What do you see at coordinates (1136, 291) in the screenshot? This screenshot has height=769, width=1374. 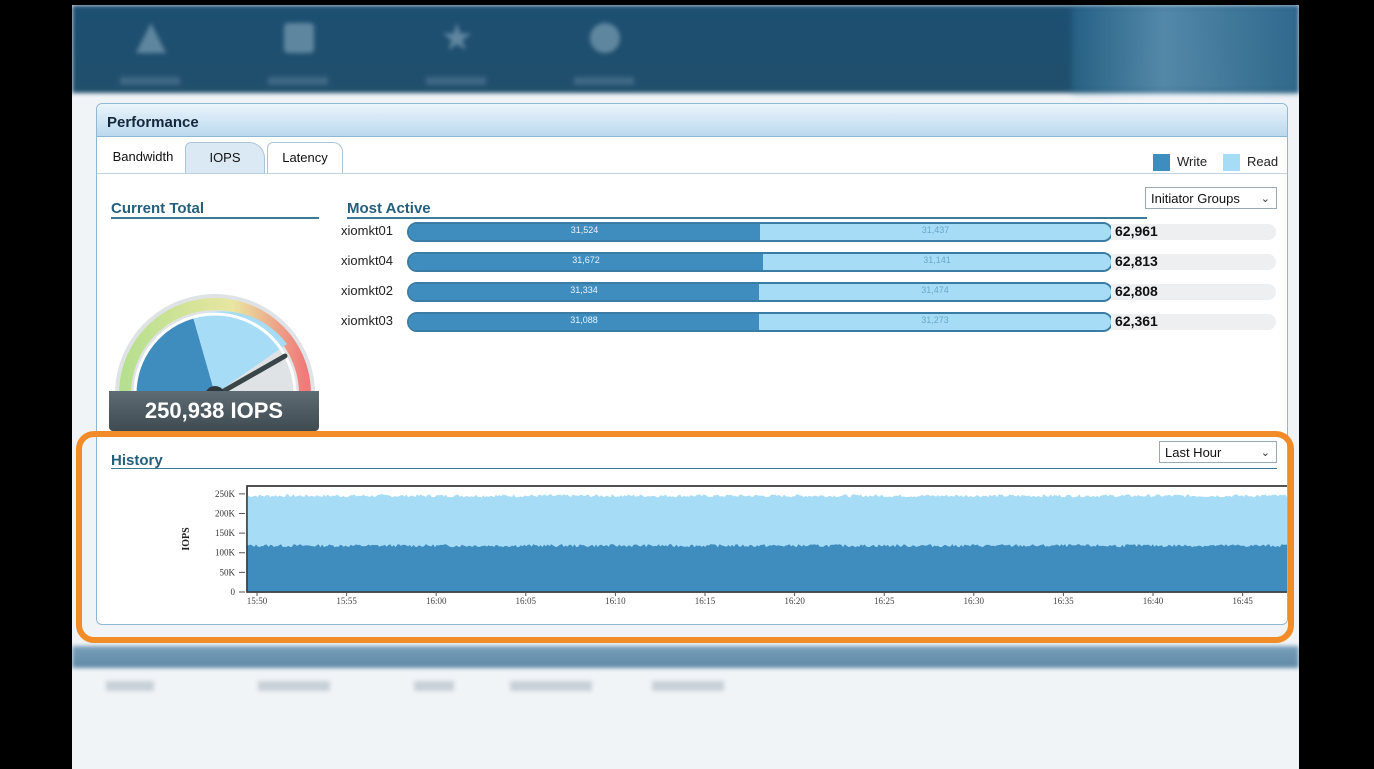 I see `most-active-row-total: 62,808` at bounding box center [1136, 291].